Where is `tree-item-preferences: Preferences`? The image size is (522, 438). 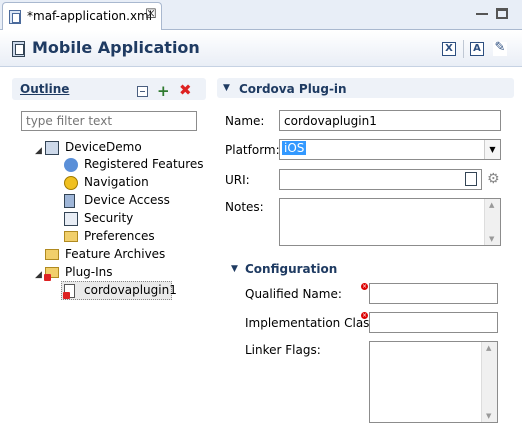
tree-item-preferences: Preferences is located at coordinates (119, 236).